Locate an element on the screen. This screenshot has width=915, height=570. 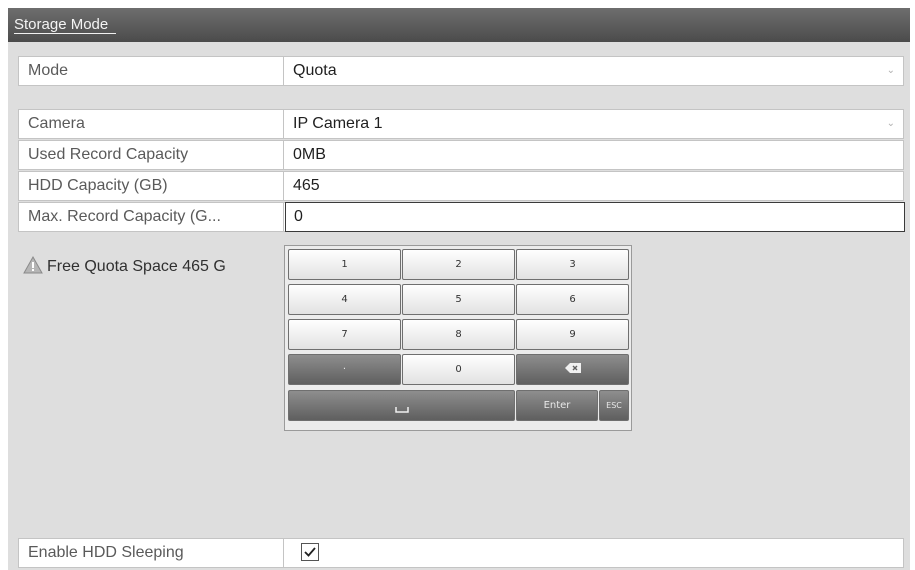
key-0: 0 is located at coordinates (458, 369).